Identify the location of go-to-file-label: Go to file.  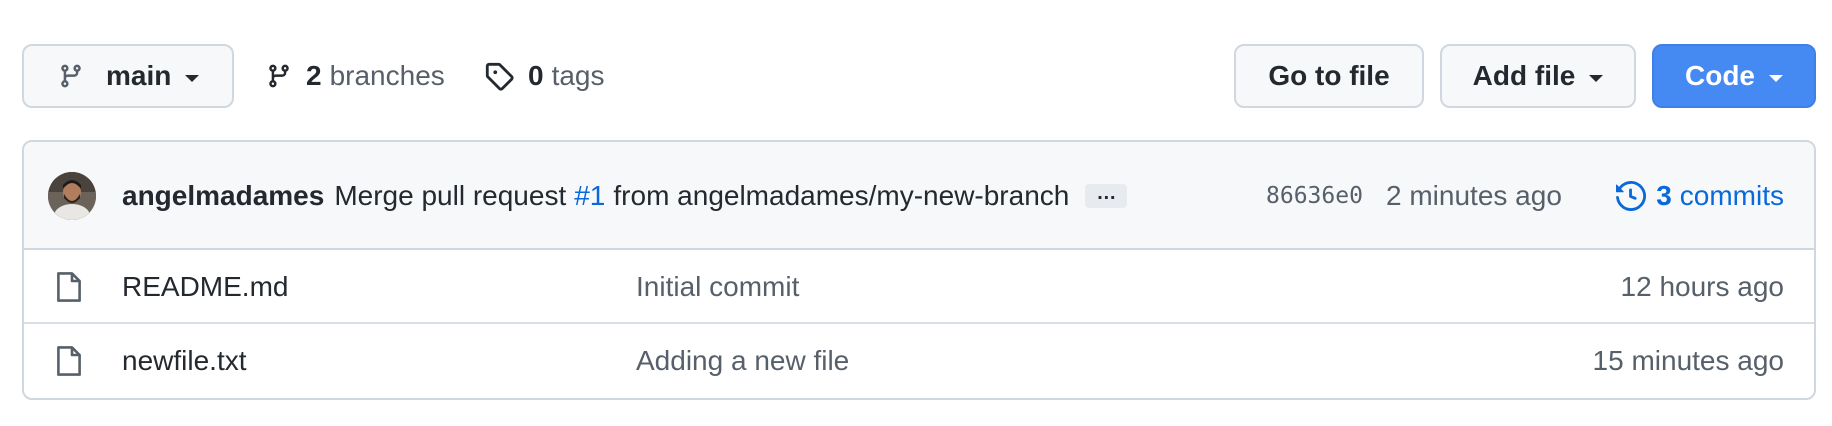
(1329, 75).